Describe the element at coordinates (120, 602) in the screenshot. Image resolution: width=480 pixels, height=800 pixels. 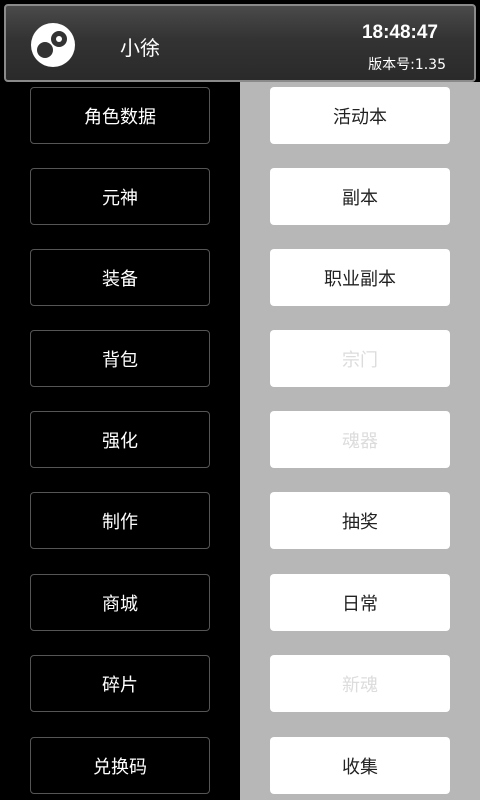
I see `menu-button-shop: 商城` at that location.